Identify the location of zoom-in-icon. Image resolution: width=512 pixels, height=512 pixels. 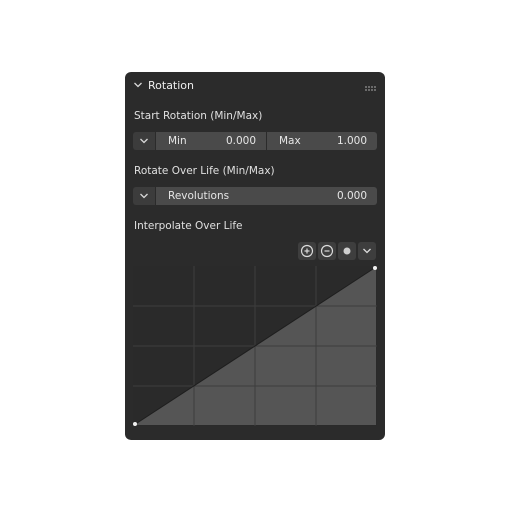
(307, 251).